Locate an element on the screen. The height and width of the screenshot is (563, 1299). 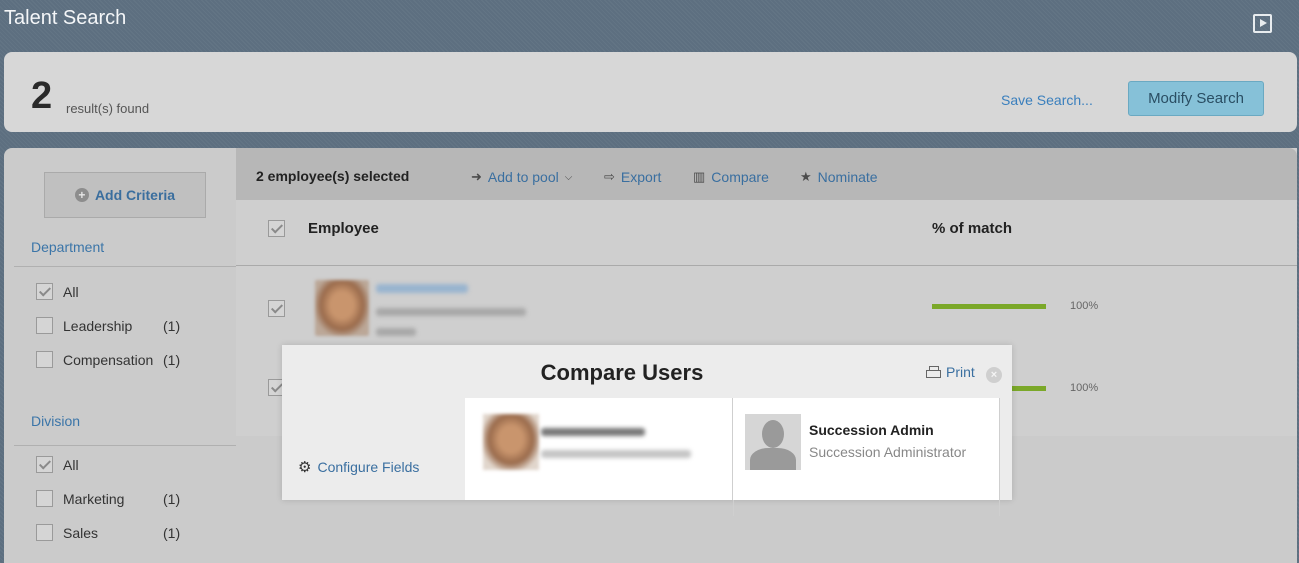
add-criteria-label: Add Criteria is located at coordinates (135, 195).